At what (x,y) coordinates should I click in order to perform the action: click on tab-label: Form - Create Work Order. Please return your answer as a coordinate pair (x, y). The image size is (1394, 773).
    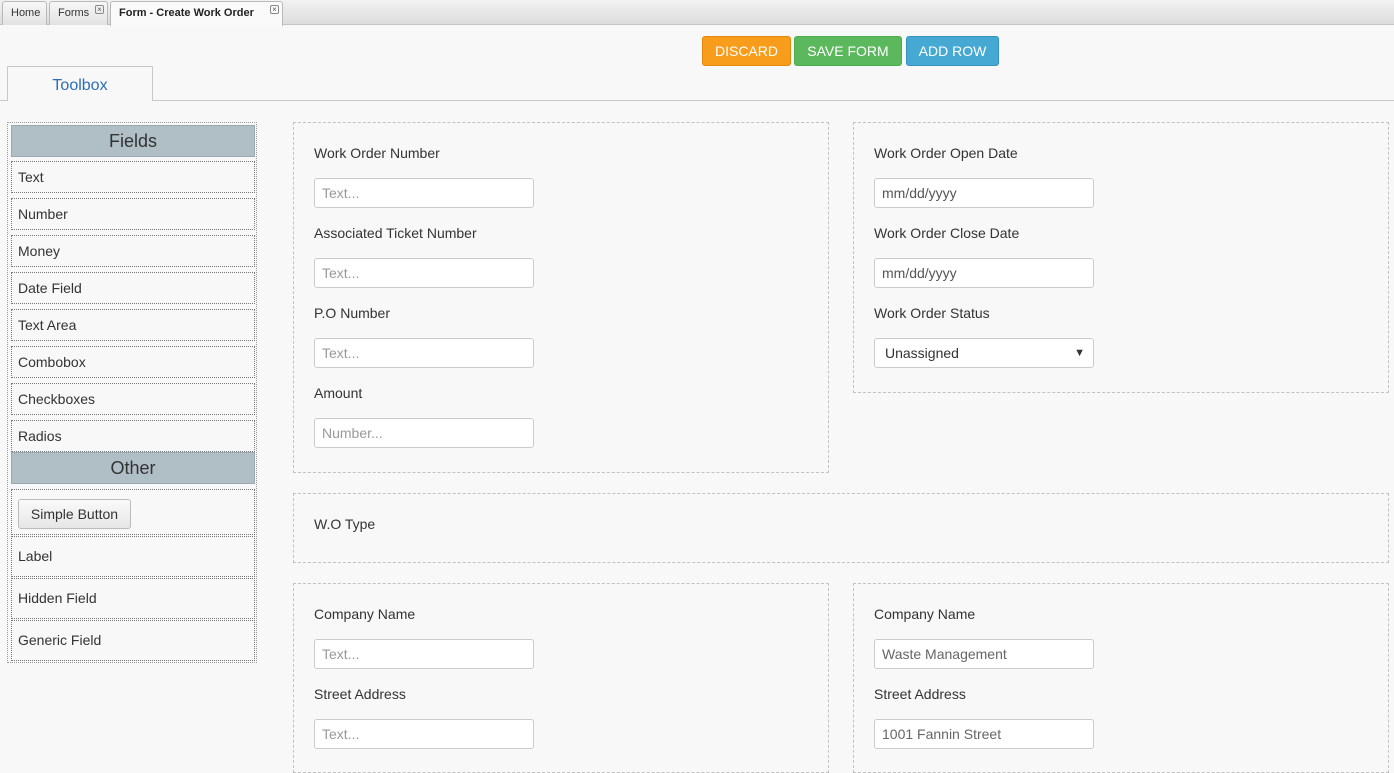
    Looking at the image, I should click on (186, 13).